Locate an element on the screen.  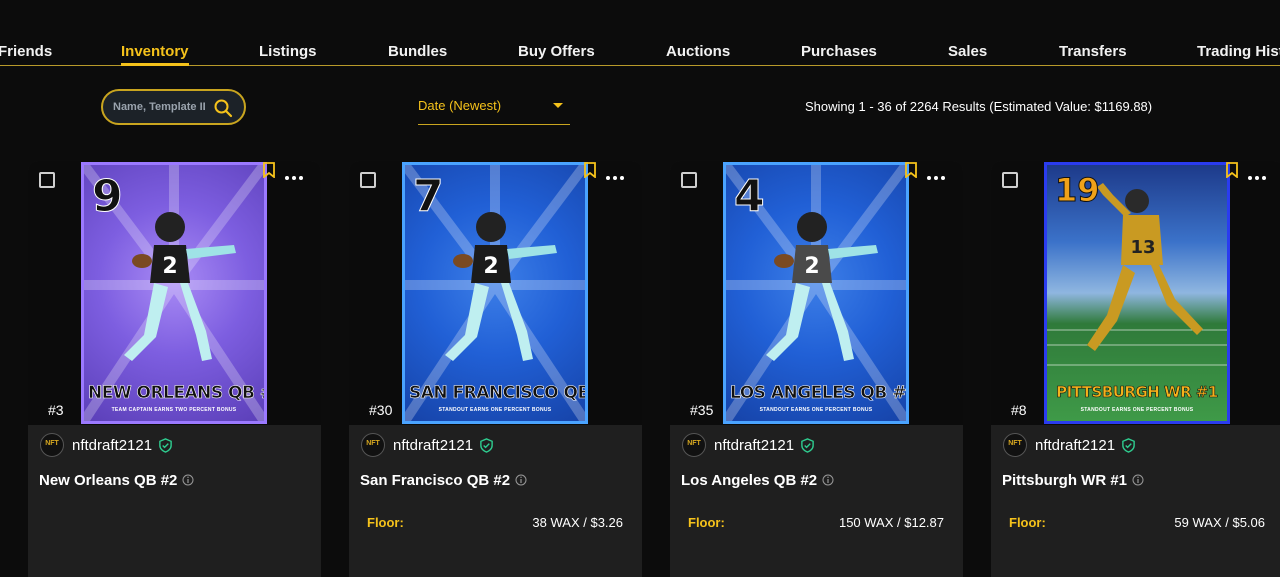
card-banner: SAN FRANCISCO QB #2 is located at coordinates (498, 393).